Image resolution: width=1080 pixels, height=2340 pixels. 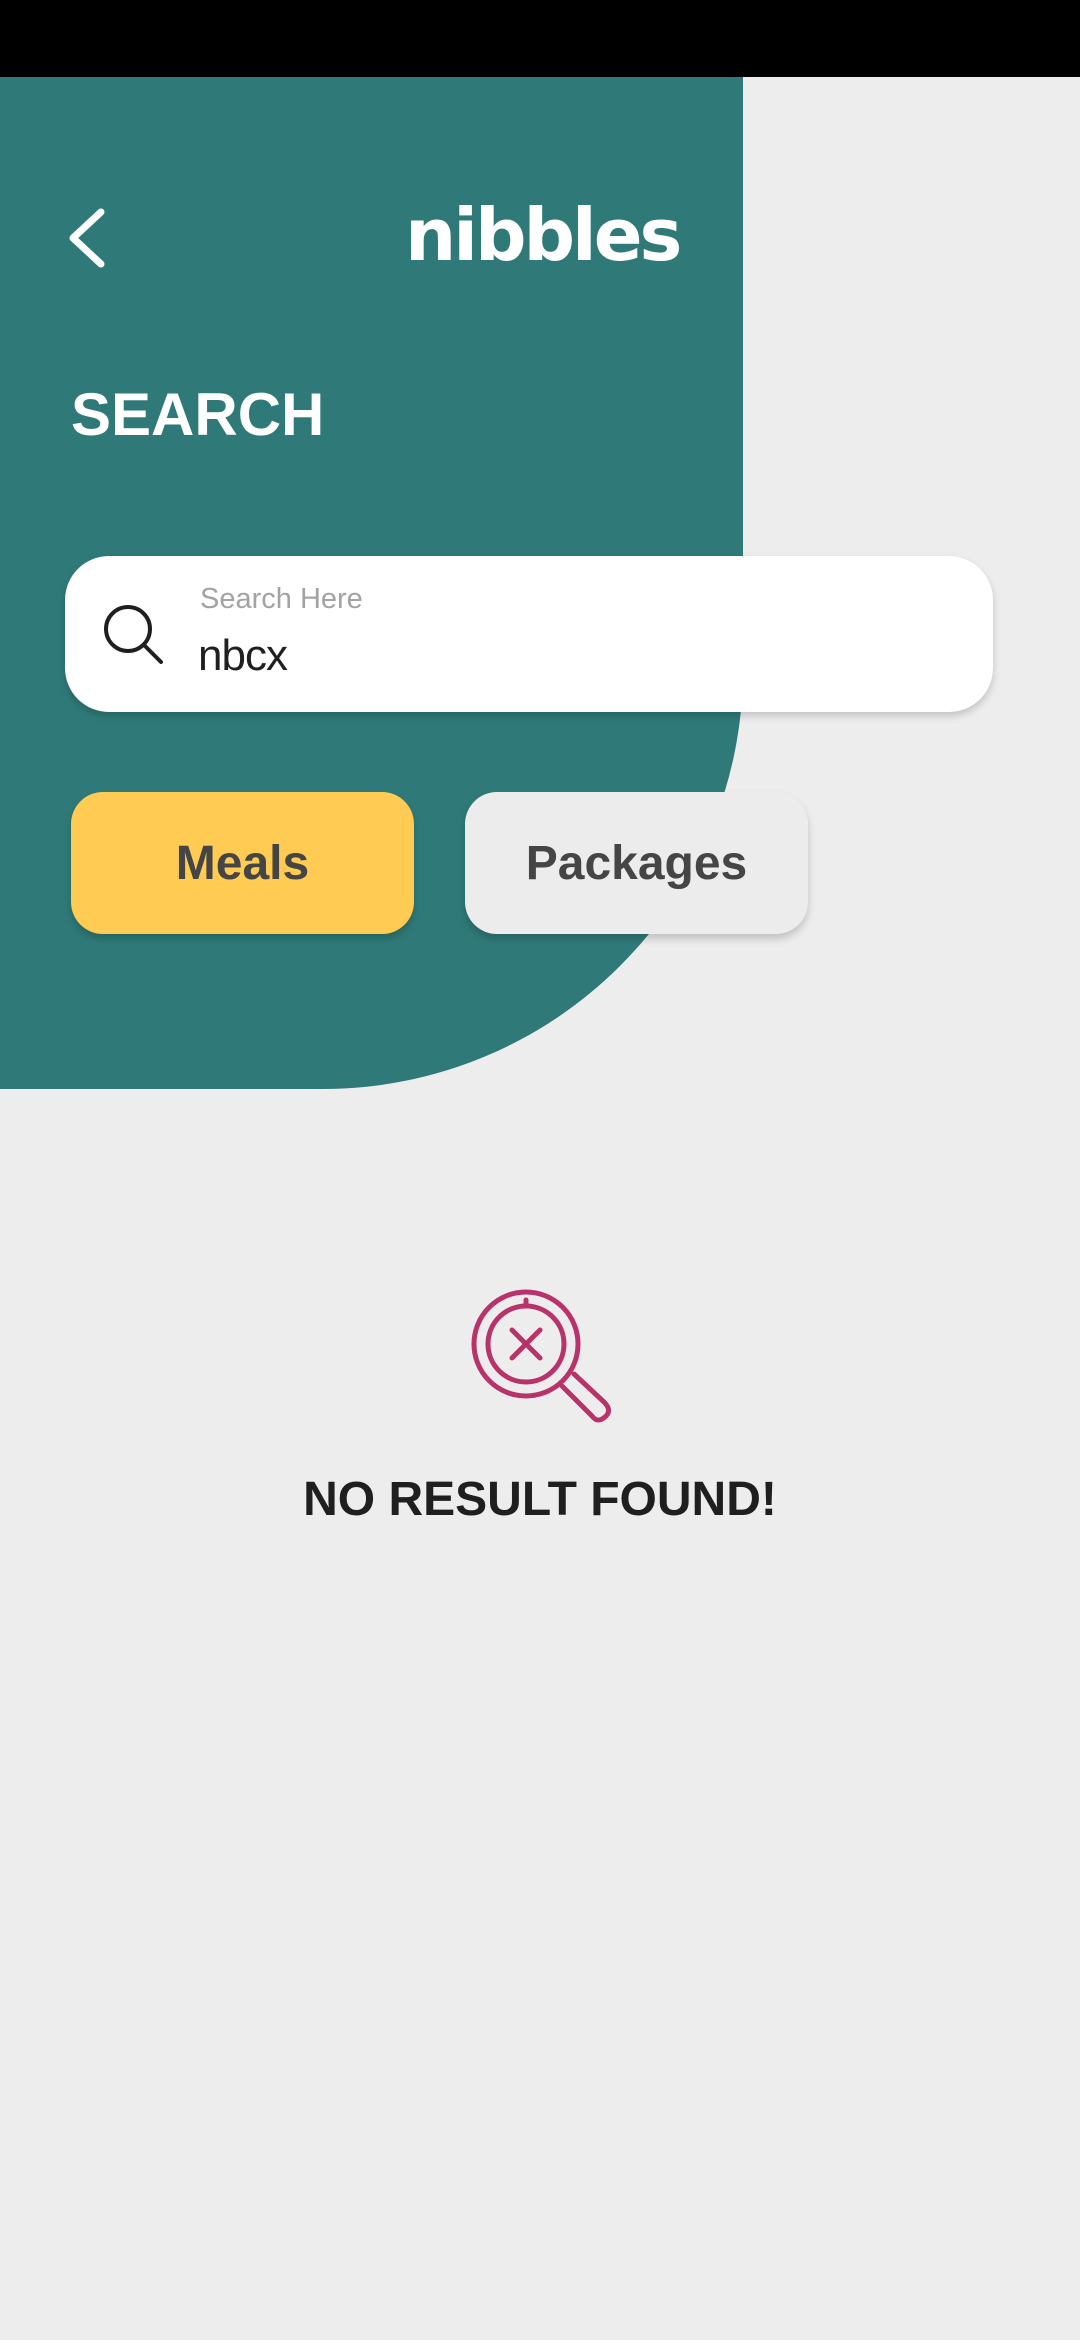 I want to click on search-box: Search Here, so click(x=529, y=634).